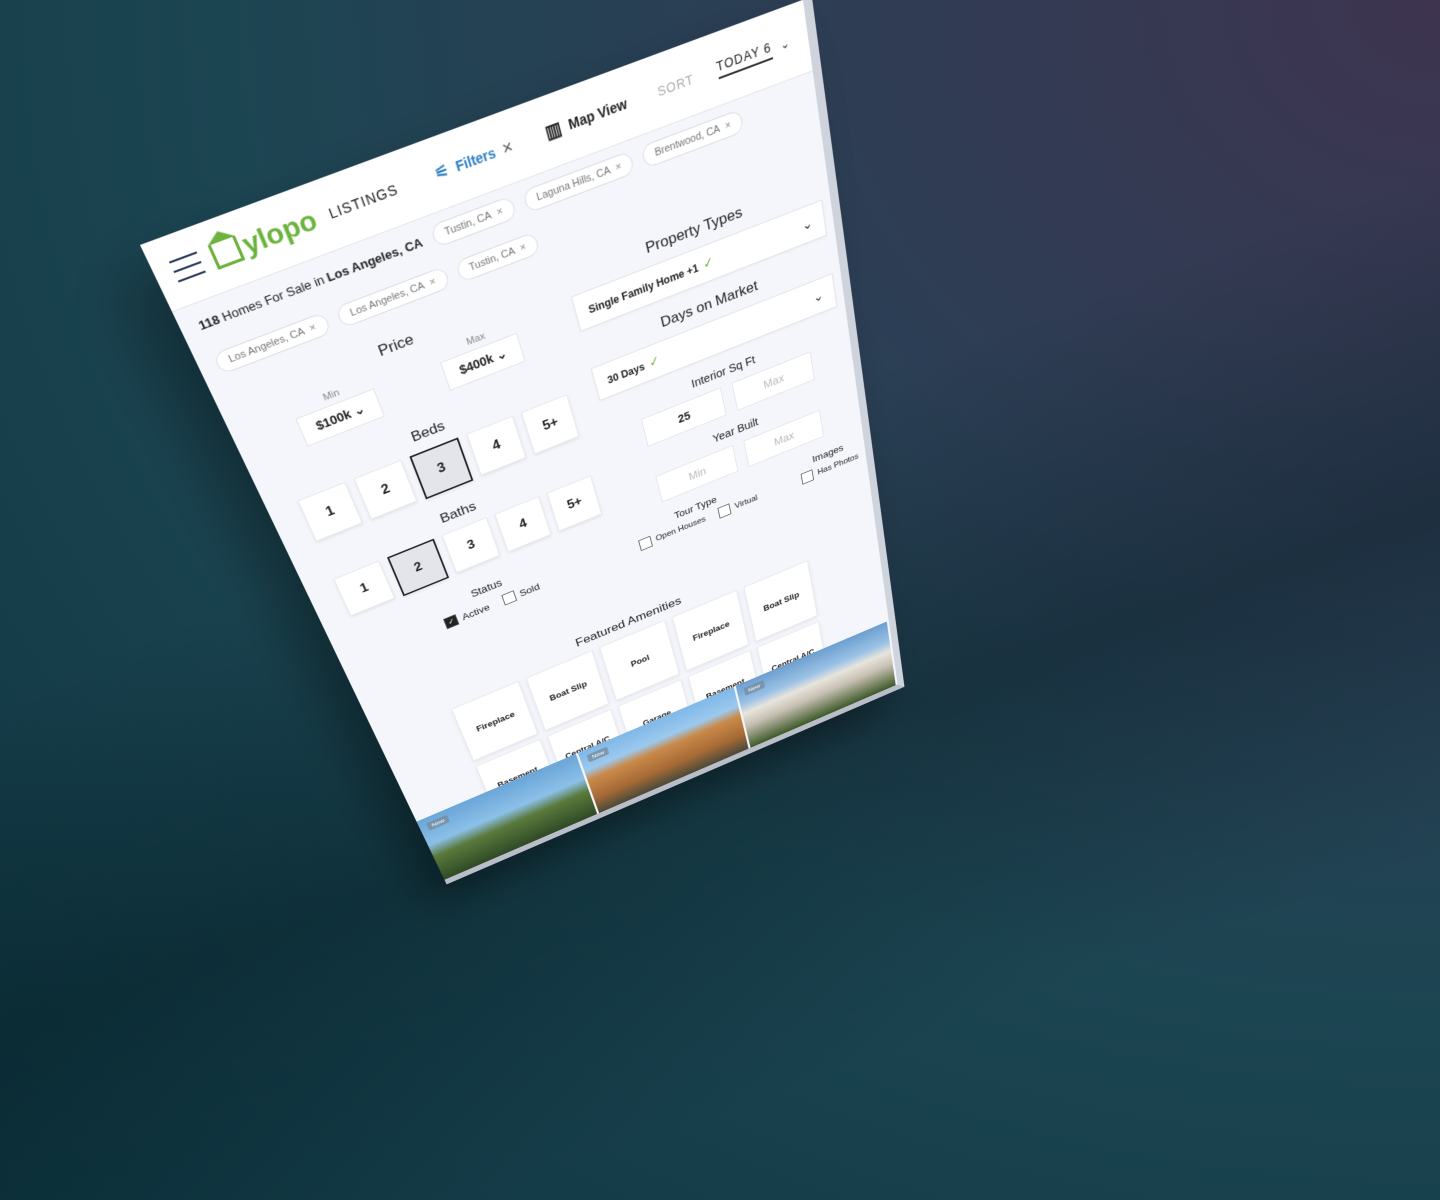 The height and width of the screenshot is (1200, 1440). I want to click on baths-option: 1, so click(364, 588).